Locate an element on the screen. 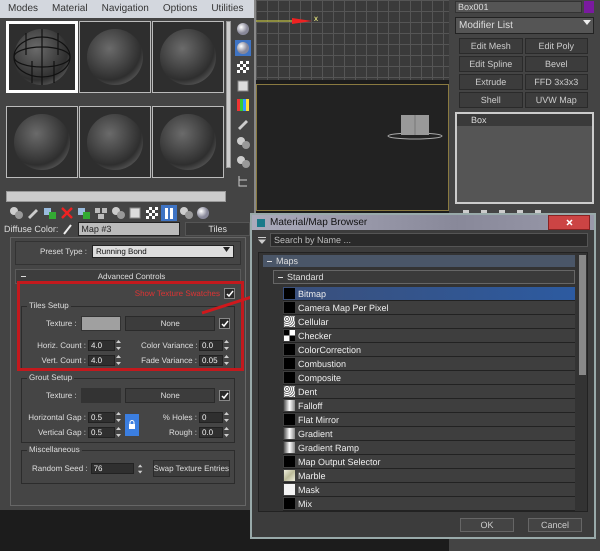 This screenshot has width=600, height=551. menu-item: Utilities is located at coordinates (227, 9).